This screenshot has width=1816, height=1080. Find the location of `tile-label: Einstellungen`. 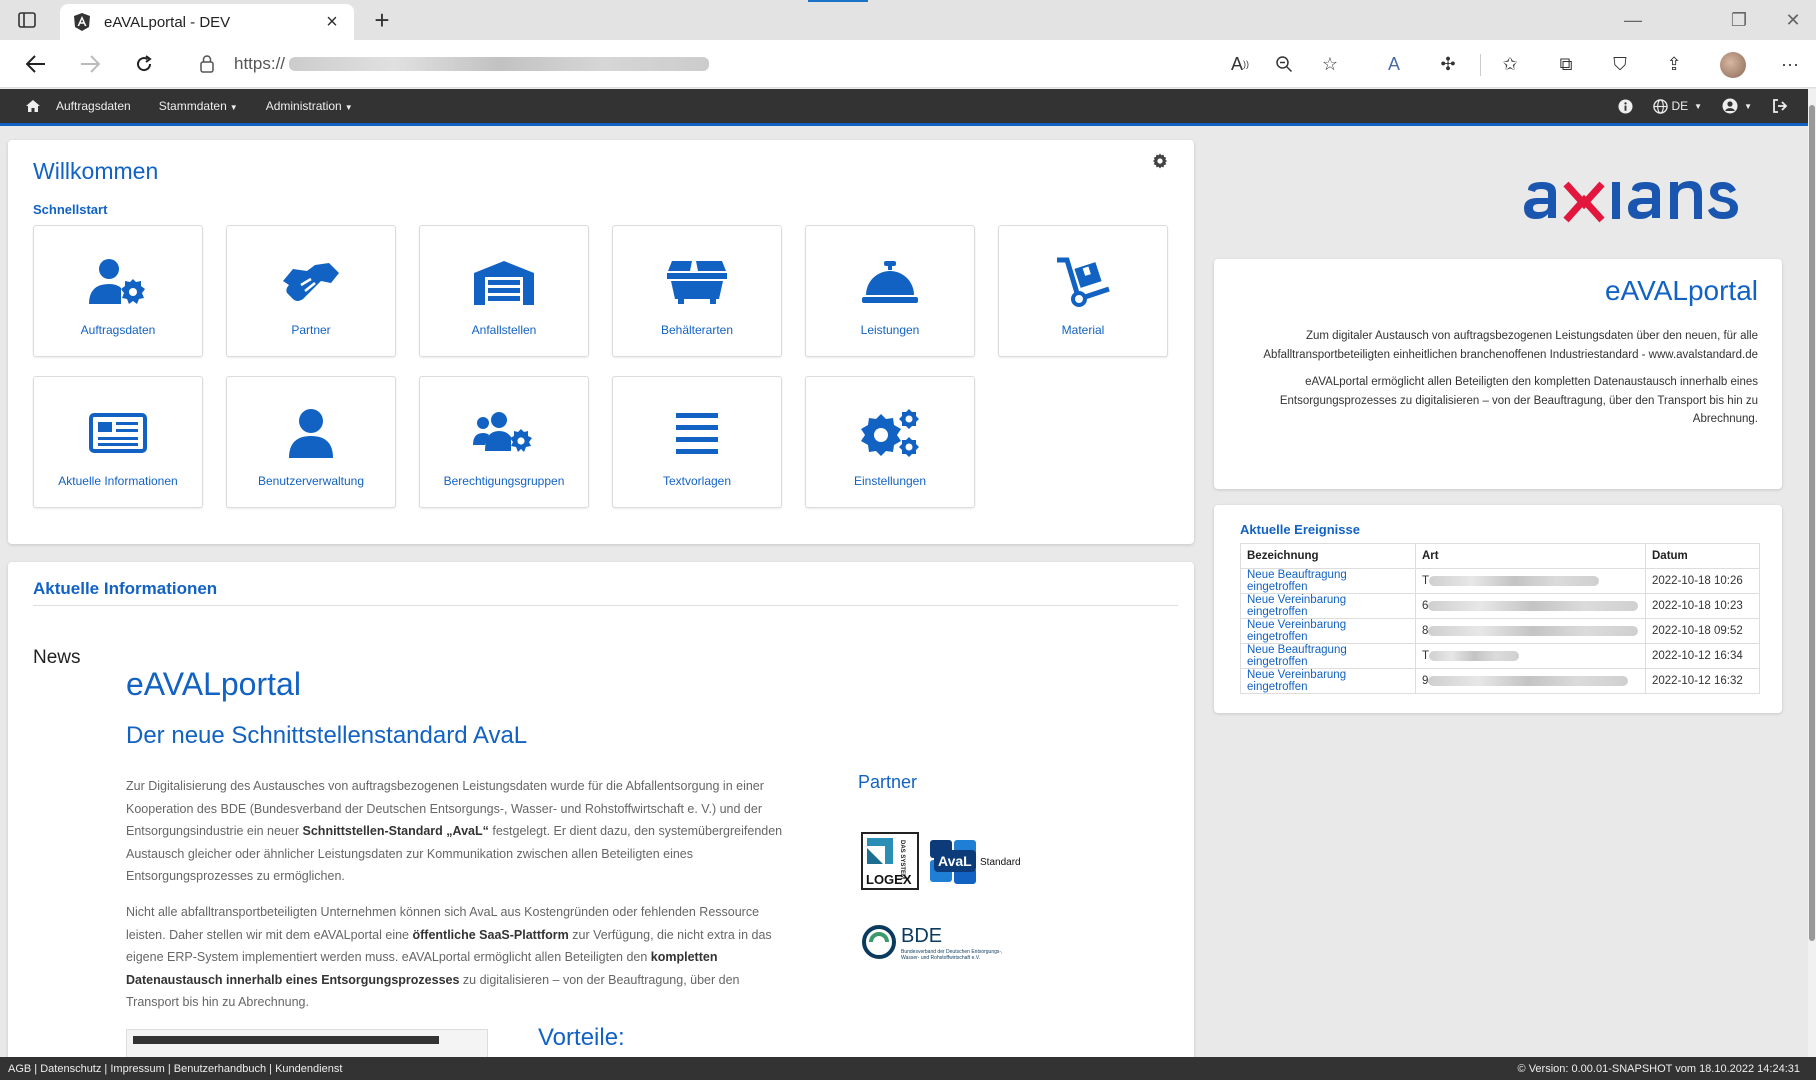

tile-label: Einstellungen is located at coordinates (890, 481).